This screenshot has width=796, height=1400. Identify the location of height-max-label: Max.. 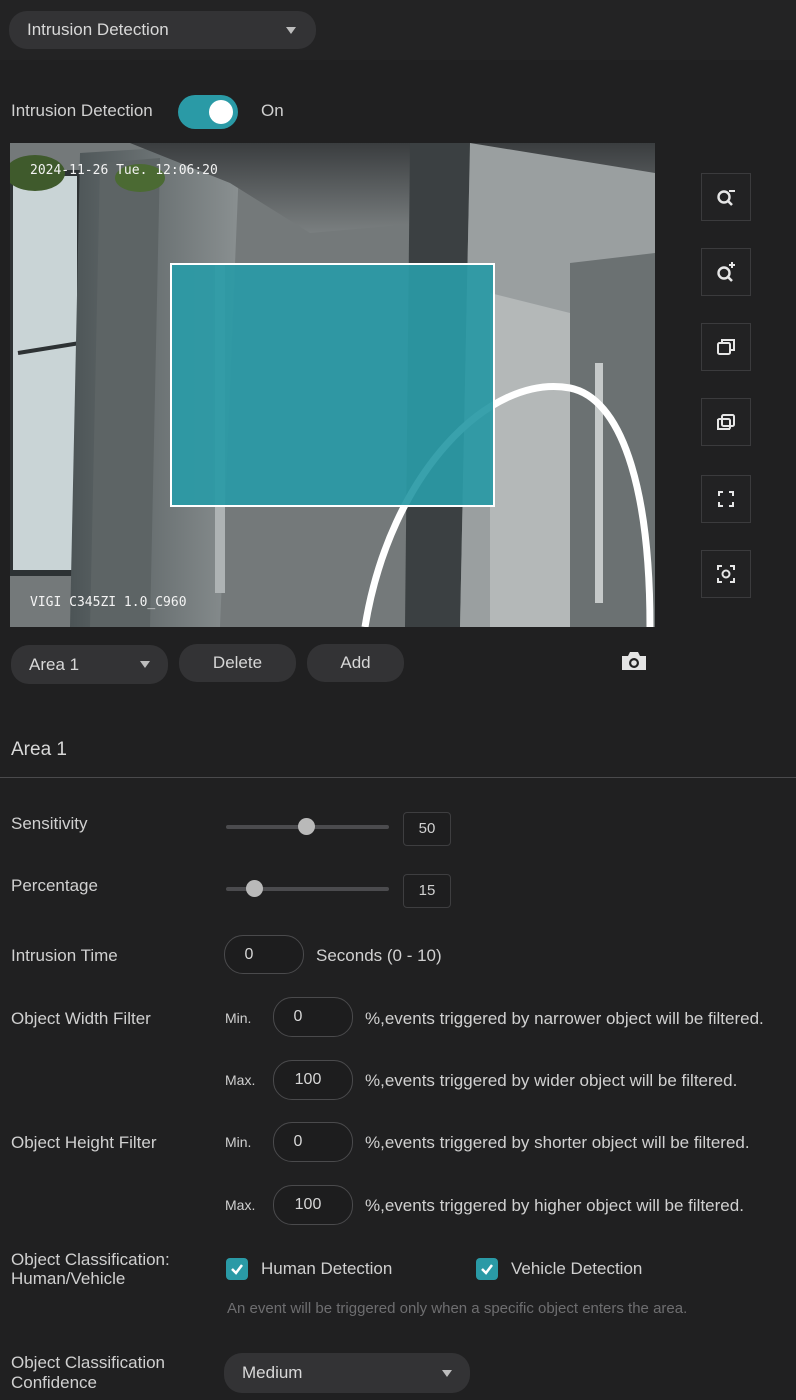
(240, 1205).